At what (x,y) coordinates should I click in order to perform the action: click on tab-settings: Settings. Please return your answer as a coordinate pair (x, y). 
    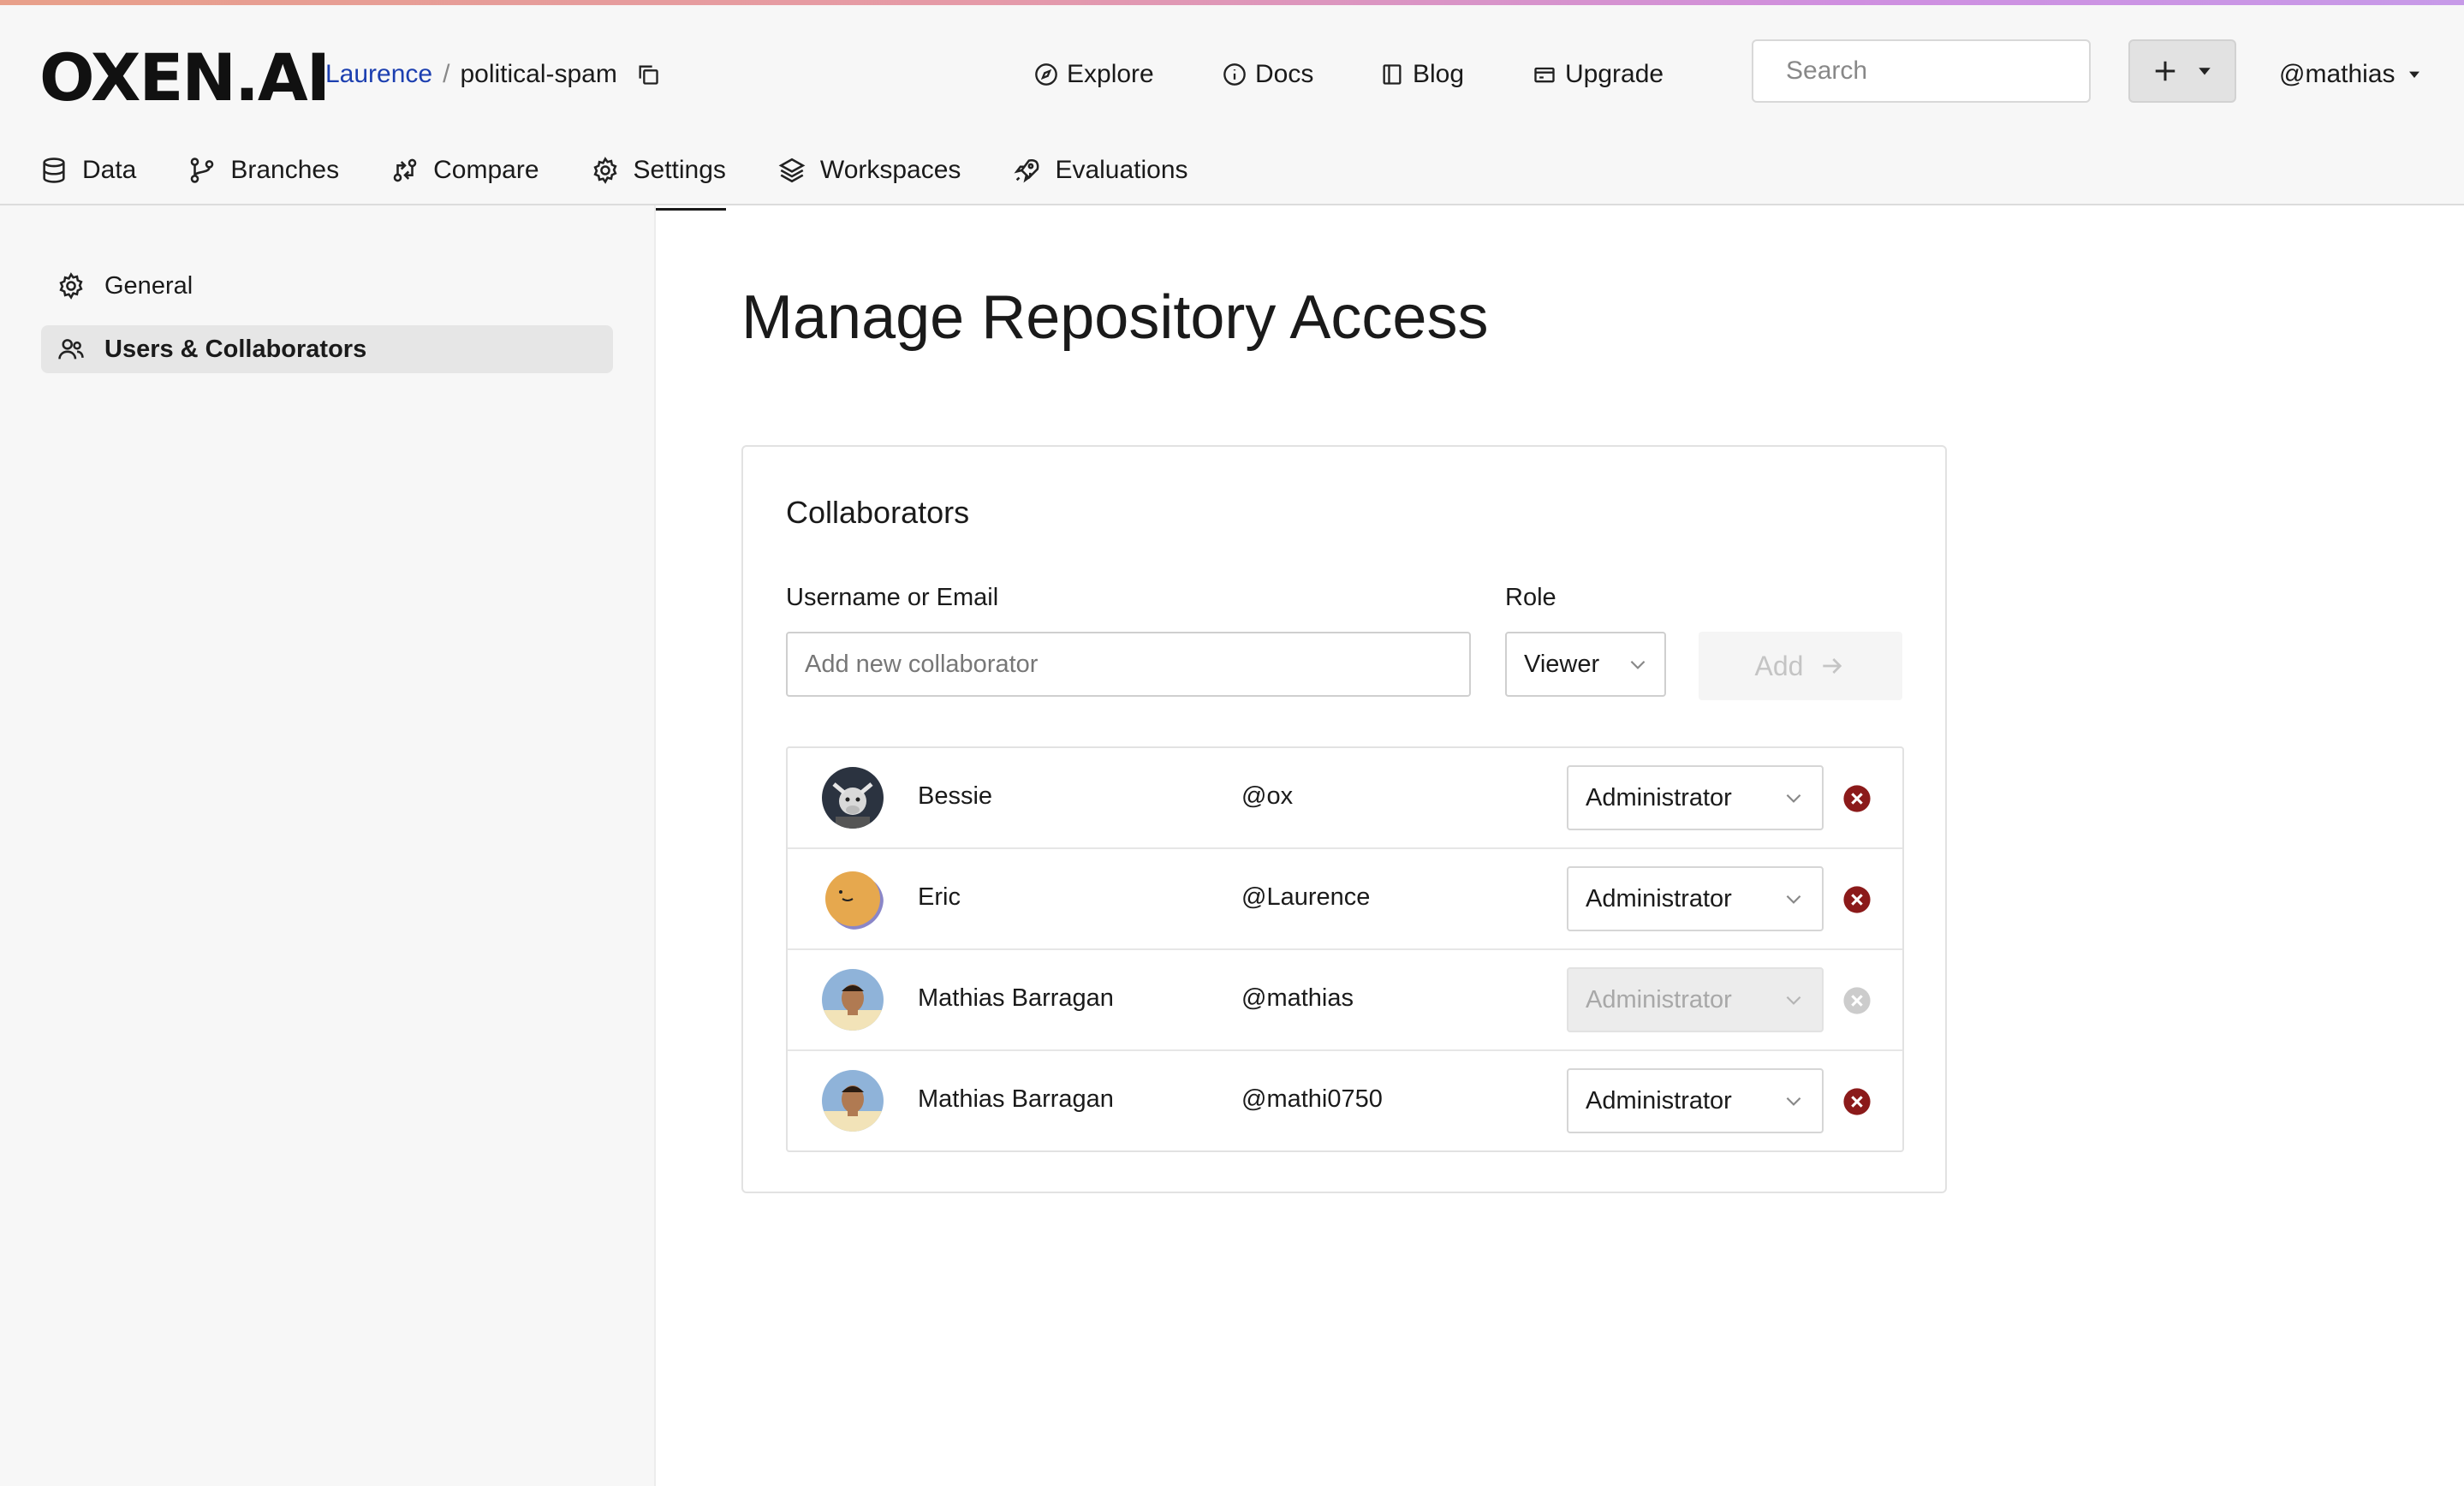
    Looking at the image, I should click on (658, 179).